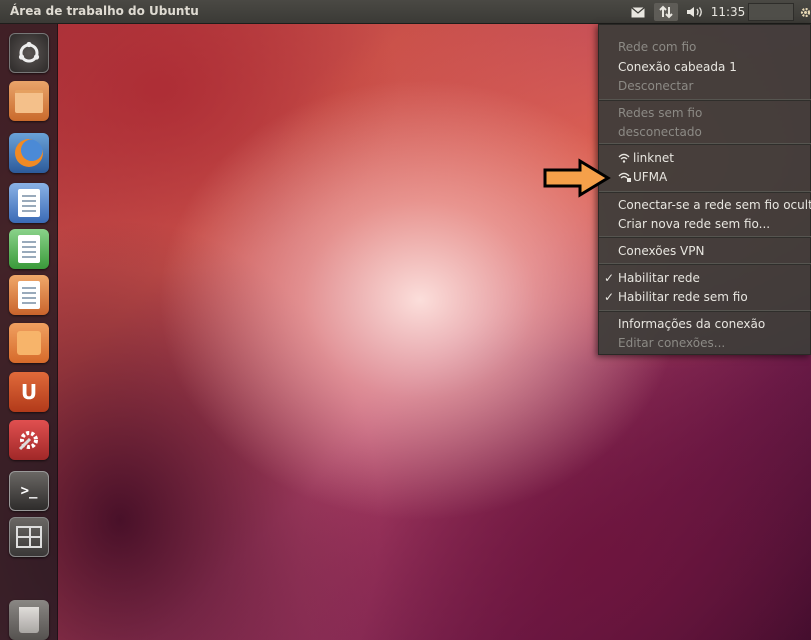 The width and height of the screenshot is (811, 640). What do you see at coordinates (624, 159) in the screenshot?
I see `wifi-signal-icon` at bounding box center [624, 159].